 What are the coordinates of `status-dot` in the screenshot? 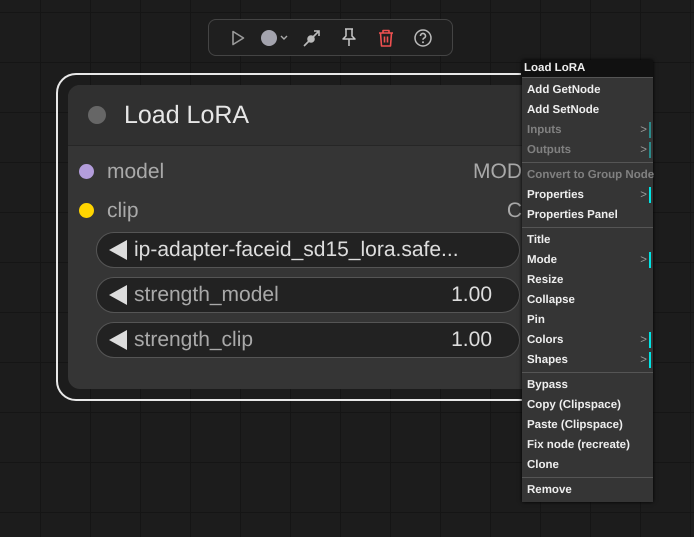 It's located at (97, 115).